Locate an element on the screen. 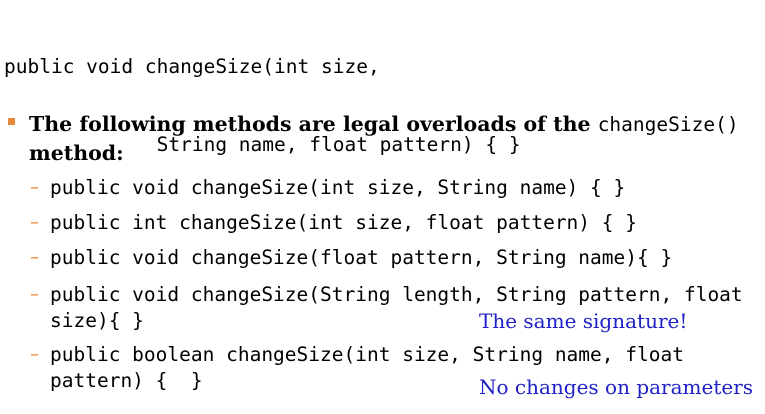 Image resolution: width=765 pixels, height=414 pixels. overload-code-line: pattern) { } is located at coordinates (126, 380).